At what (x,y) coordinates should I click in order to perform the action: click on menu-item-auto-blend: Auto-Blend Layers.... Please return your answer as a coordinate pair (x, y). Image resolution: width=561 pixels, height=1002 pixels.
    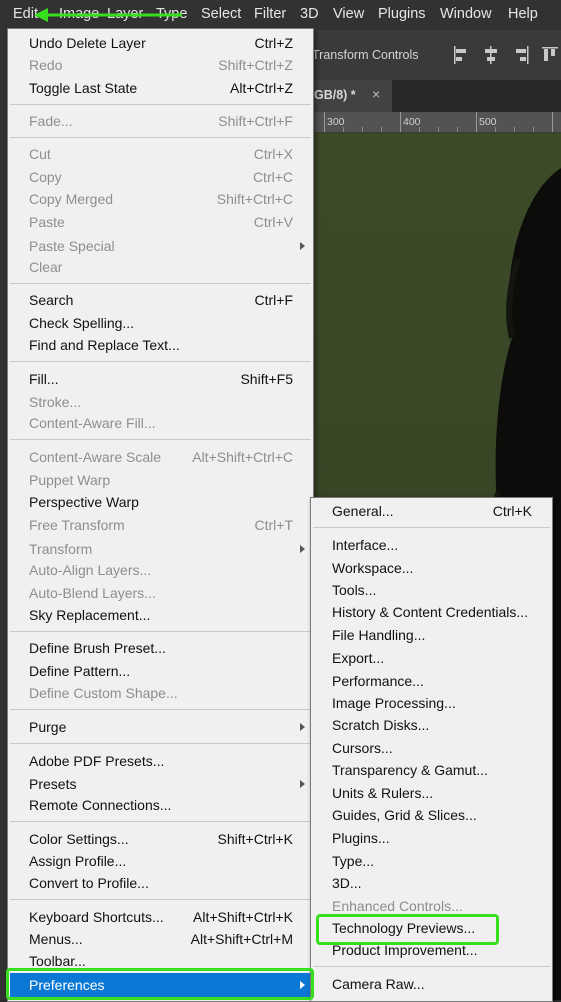
    Looking at the image, I should click on (160, 593).